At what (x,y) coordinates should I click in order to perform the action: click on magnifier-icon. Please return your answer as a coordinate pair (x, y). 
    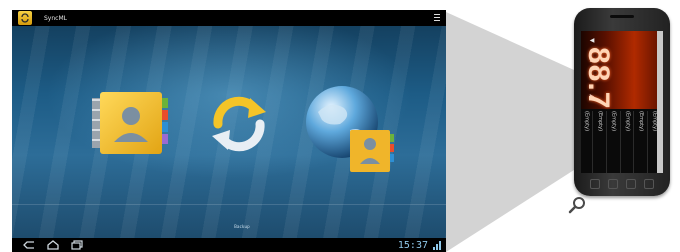
    Looking at the image, I should click on (577, 205).